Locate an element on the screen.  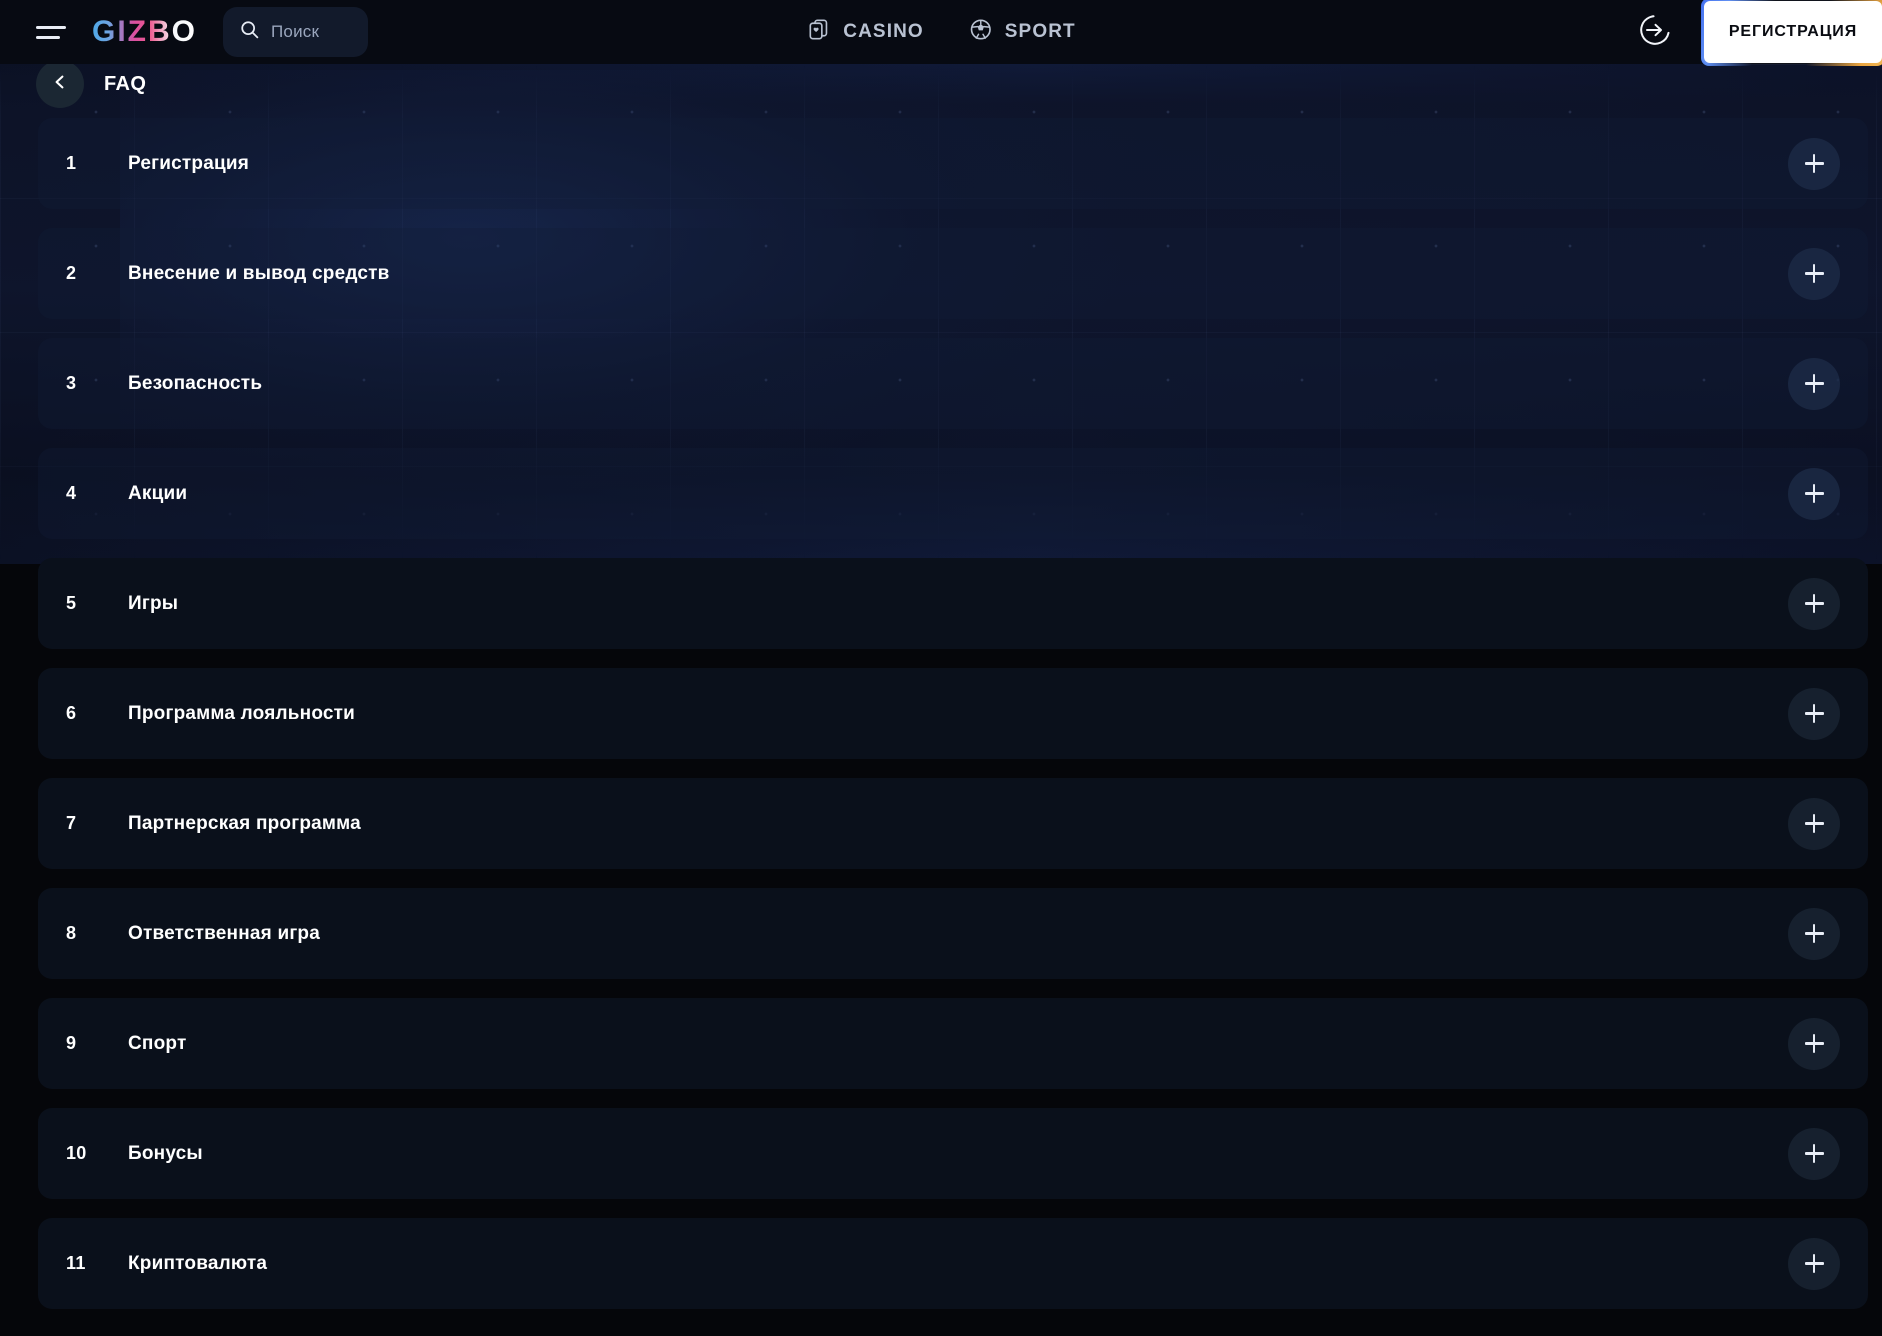
faq-row-number: 6 is located at coordinates (71, 713).